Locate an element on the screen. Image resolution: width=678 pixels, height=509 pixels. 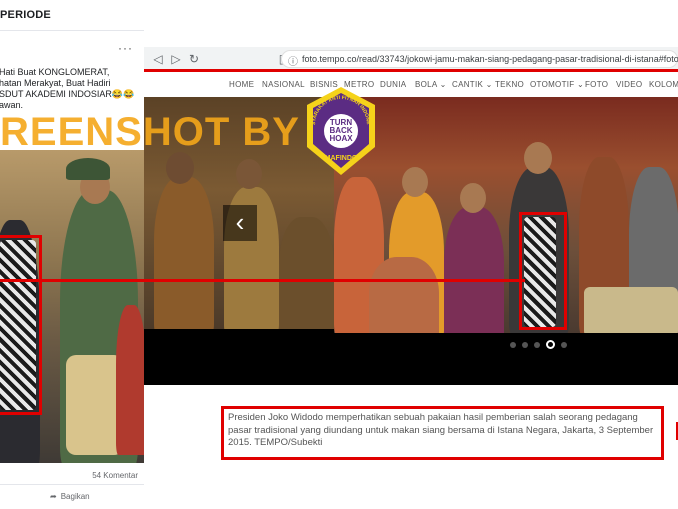
share-button: ➦ Bagikan is located at coordinates (70, 496).